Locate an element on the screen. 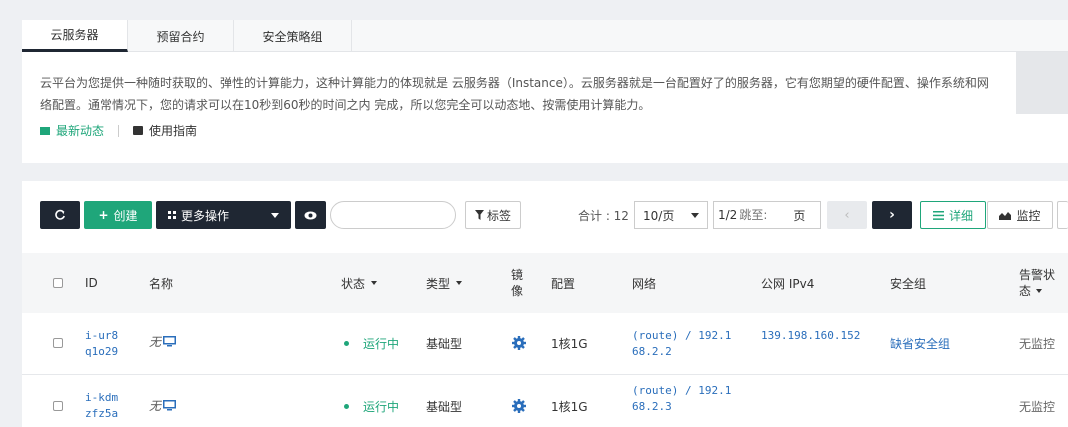 The width and height of the screenshot is (1068, 427). page-unit: 页 is located at coordinates (799, 215).